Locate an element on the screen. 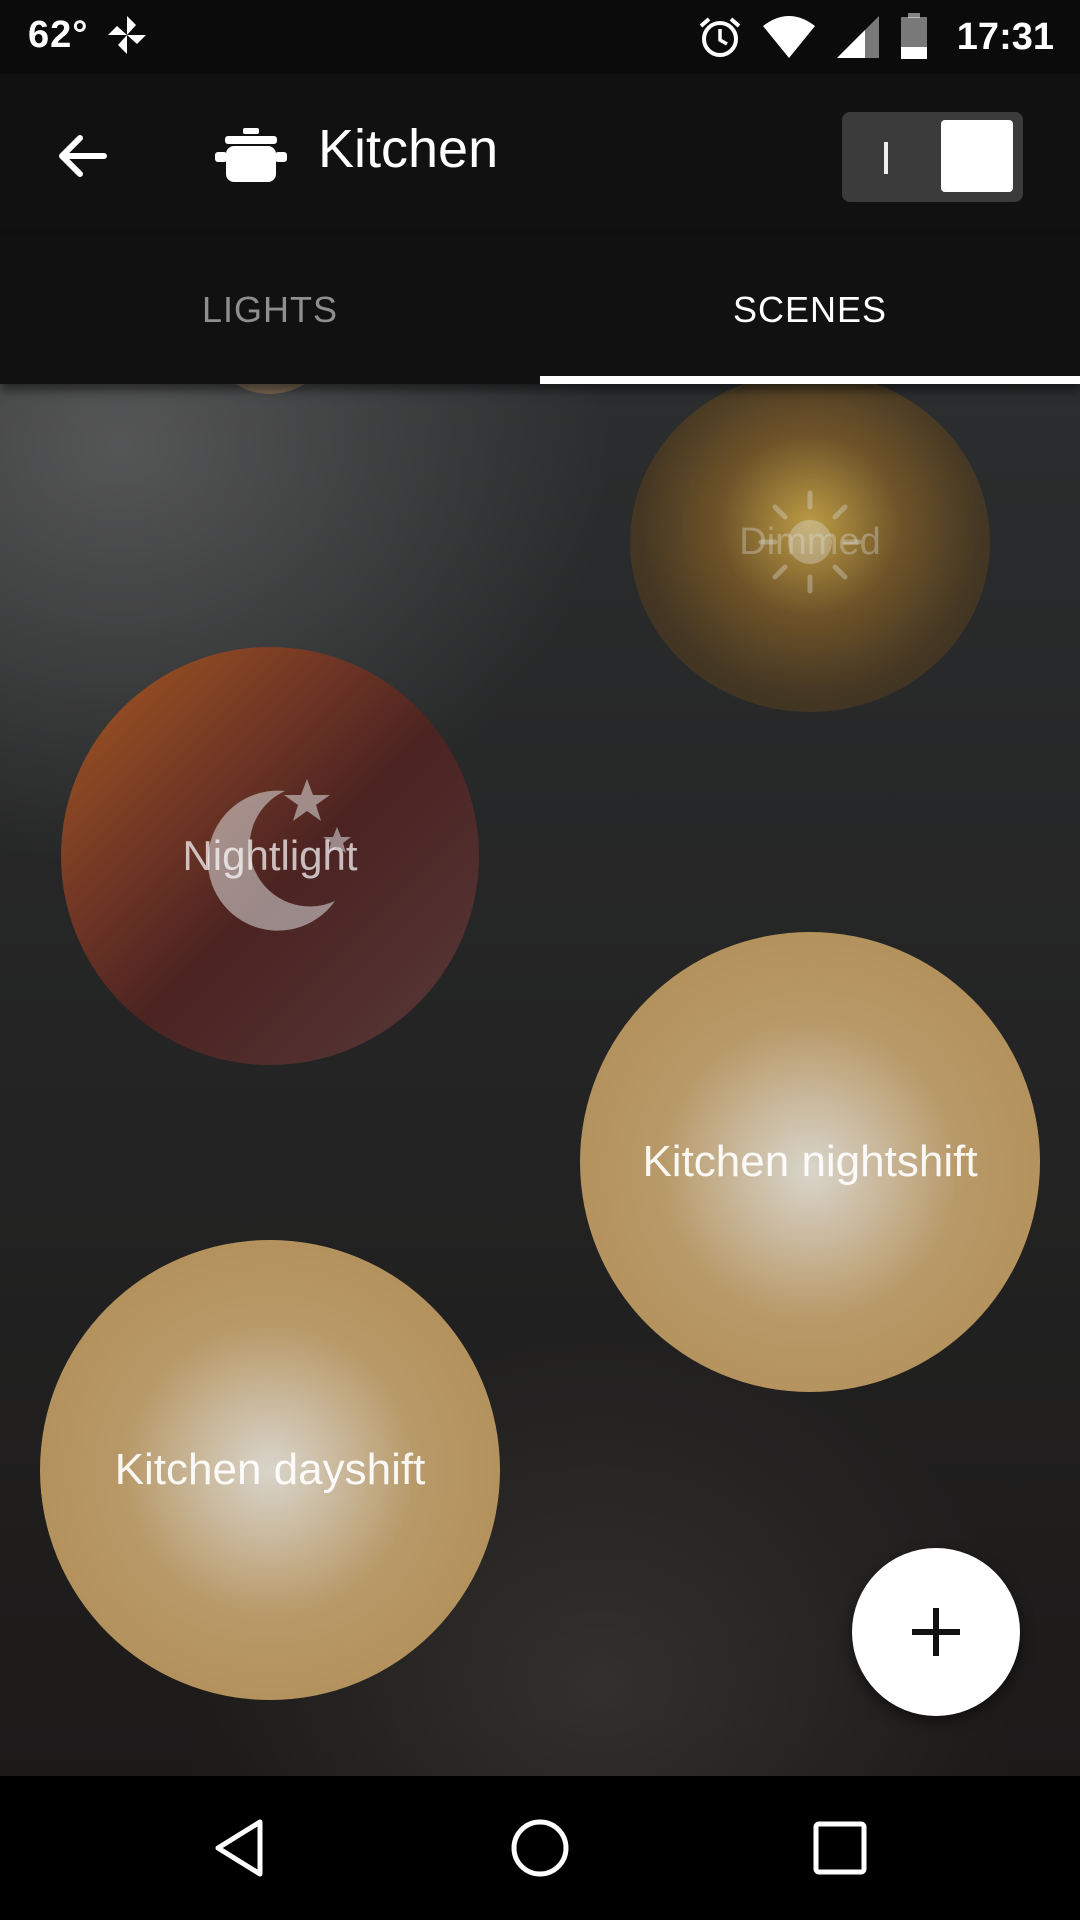 The image size is (1080, 1920). signal-icon is located at coordinates (857, 37).